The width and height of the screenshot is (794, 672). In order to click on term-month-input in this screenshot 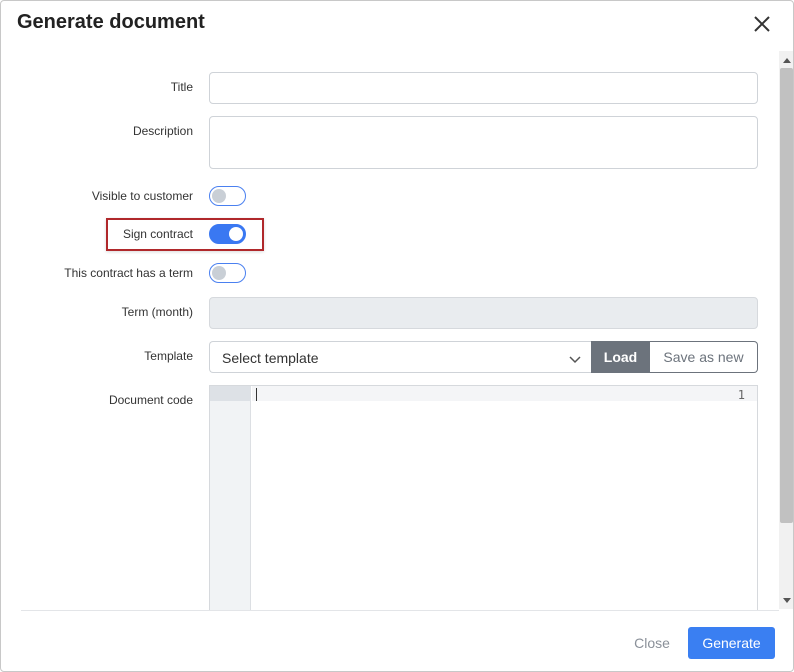, I will do `click(483, 313)`.